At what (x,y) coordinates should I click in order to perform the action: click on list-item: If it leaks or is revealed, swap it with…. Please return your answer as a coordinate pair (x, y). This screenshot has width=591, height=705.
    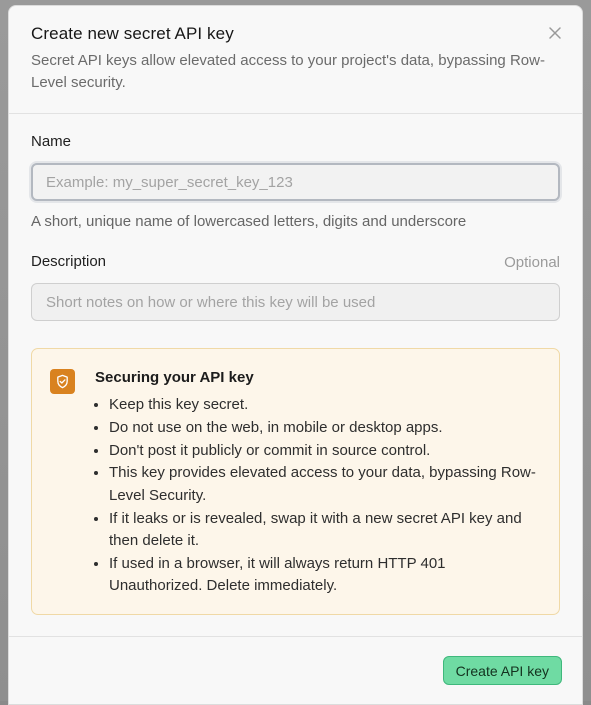
    Looking at the image, I should click on (325, 530).